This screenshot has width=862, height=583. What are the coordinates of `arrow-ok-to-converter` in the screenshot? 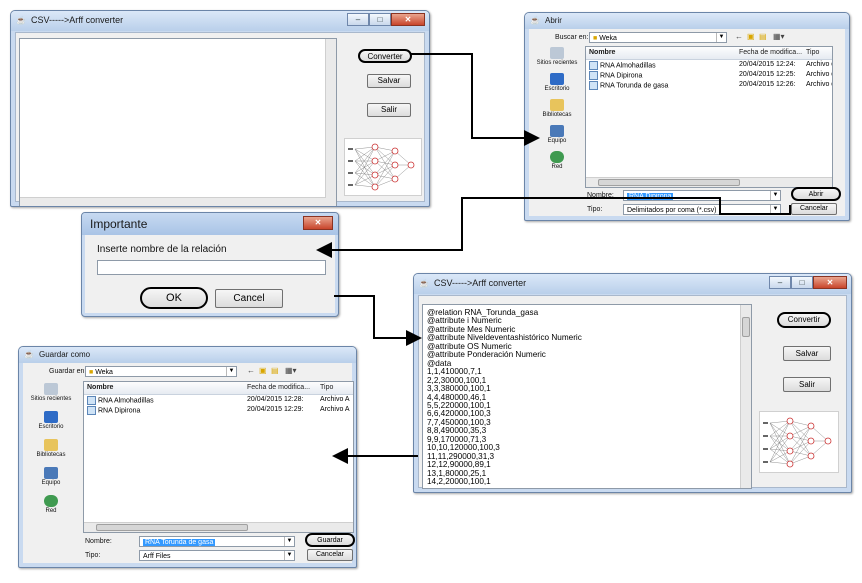 It's located at (378, 320).